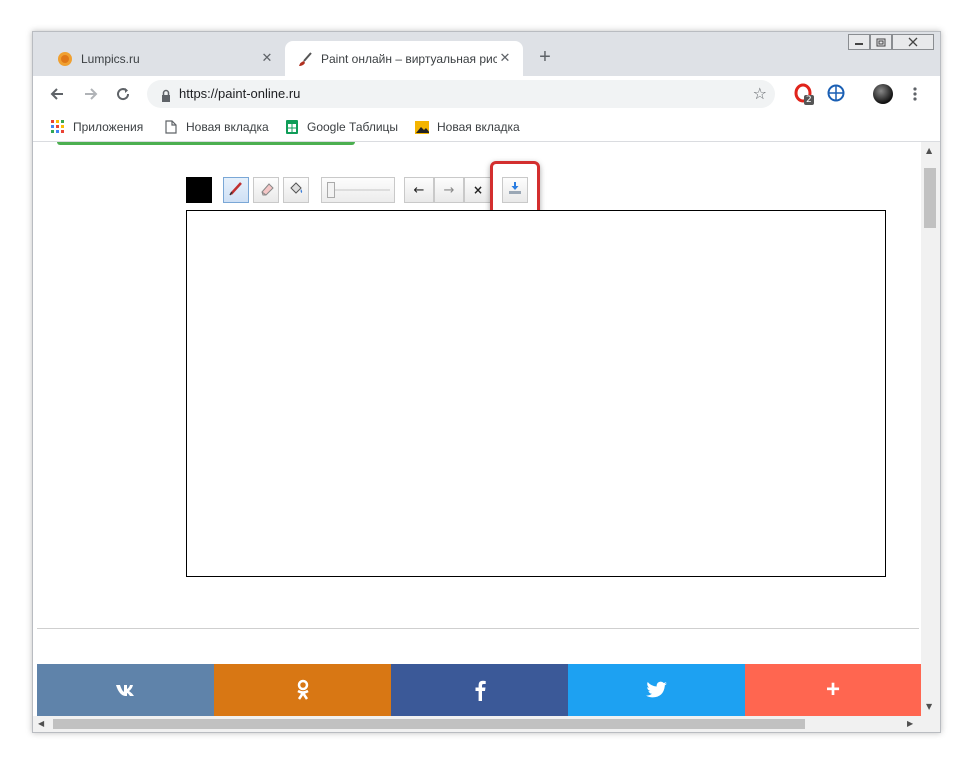 This screenshot has width=973, height=765. What do you see at coordinates (58, 127) in the screenshot?
I see `apps-grid-icon` at bounding box center [58, 127].